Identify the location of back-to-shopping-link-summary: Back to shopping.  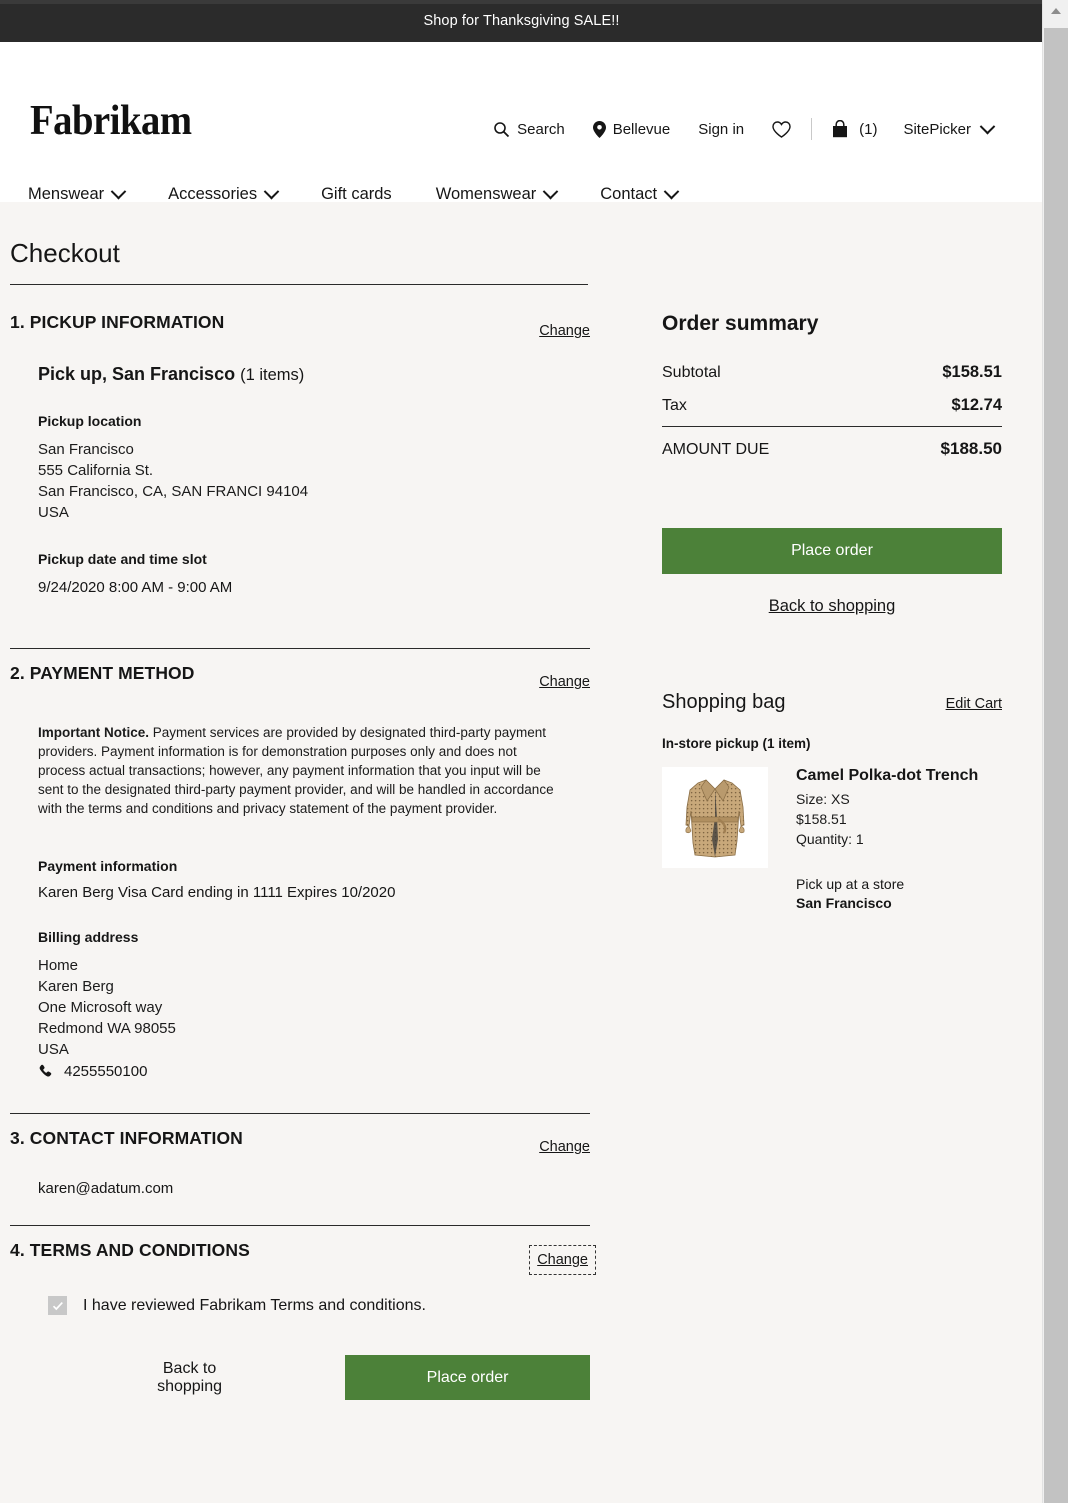
(832, 606).